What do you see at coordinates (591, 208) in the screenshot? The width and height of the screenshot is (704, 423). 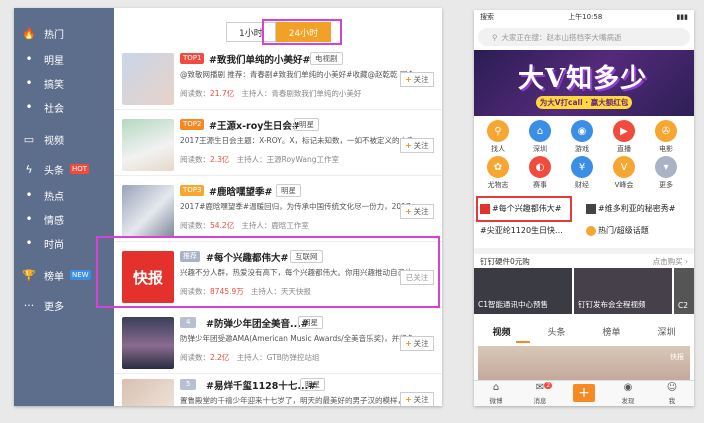 I see `topic-thumb-icon` at bounding box center [591, 208].